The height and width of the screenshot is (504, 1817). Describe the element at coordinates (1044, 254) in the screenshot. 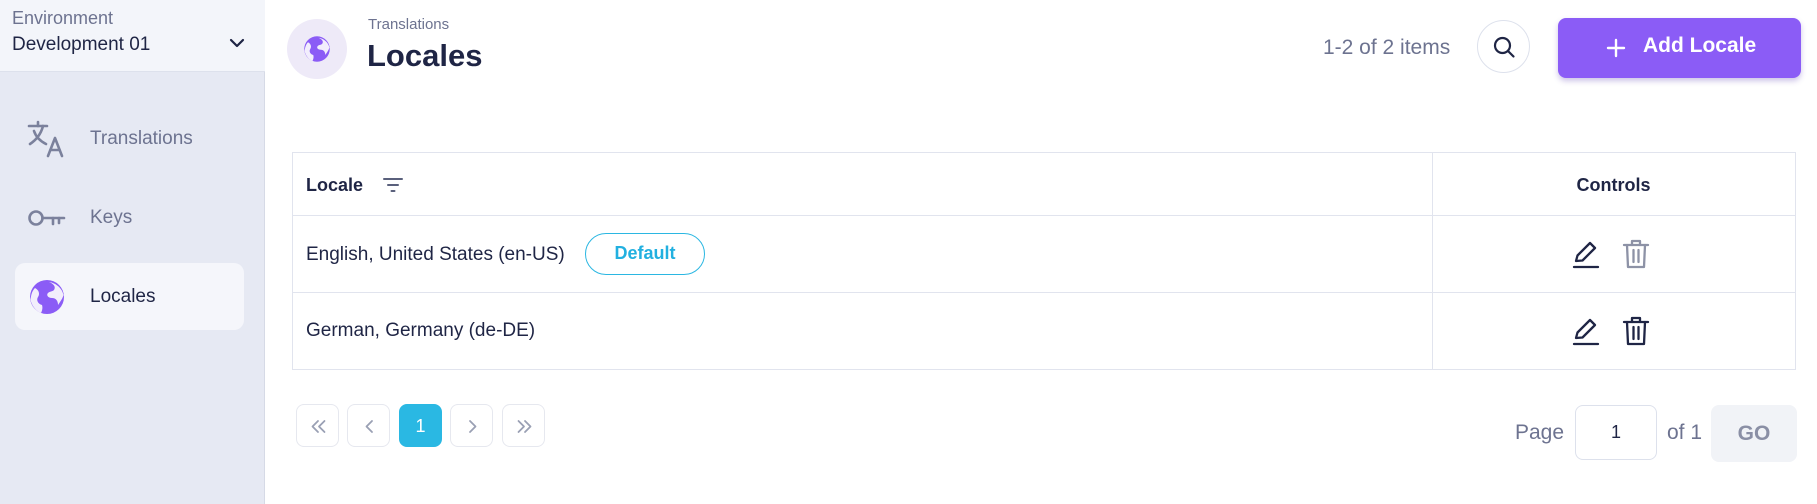

I see `table-row: English, United States (en-US) Default` at that location.